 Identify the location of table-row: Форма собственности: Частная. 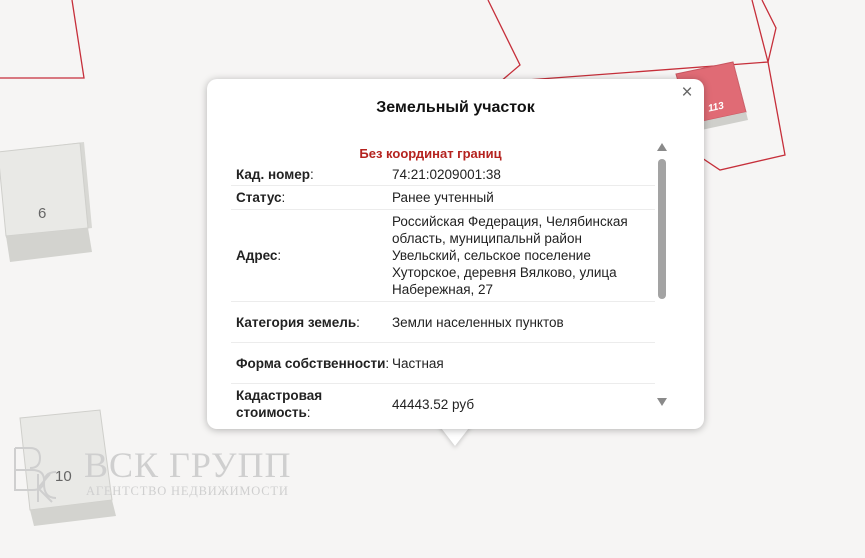
(443, 363).